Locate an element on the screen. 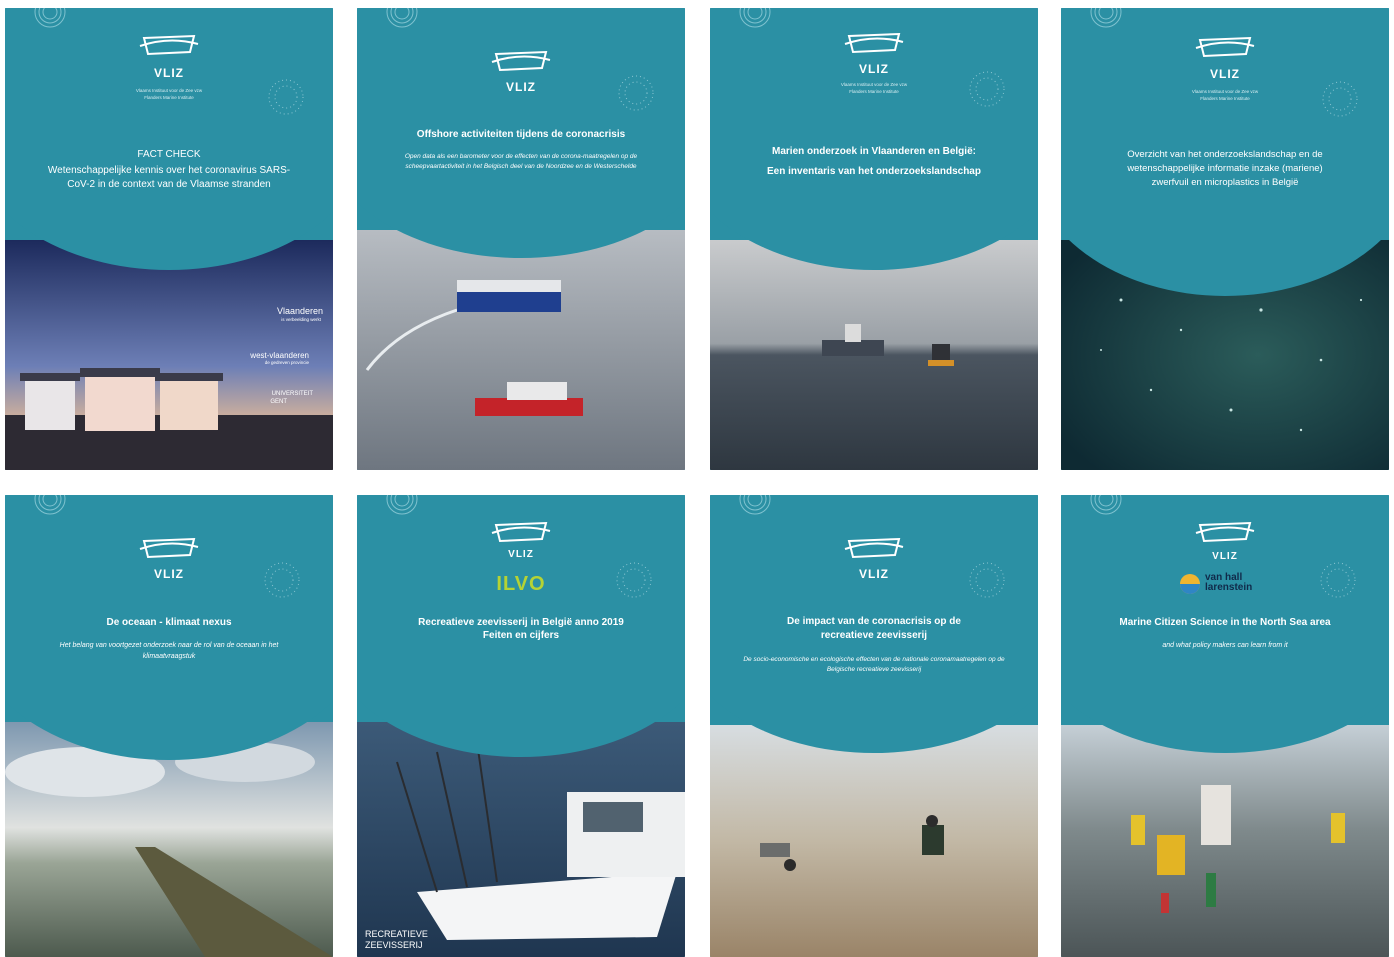  partner-recreatieve-zeevisserij-2: ZEEVISSERIJ is located at coordinates (394, 945).